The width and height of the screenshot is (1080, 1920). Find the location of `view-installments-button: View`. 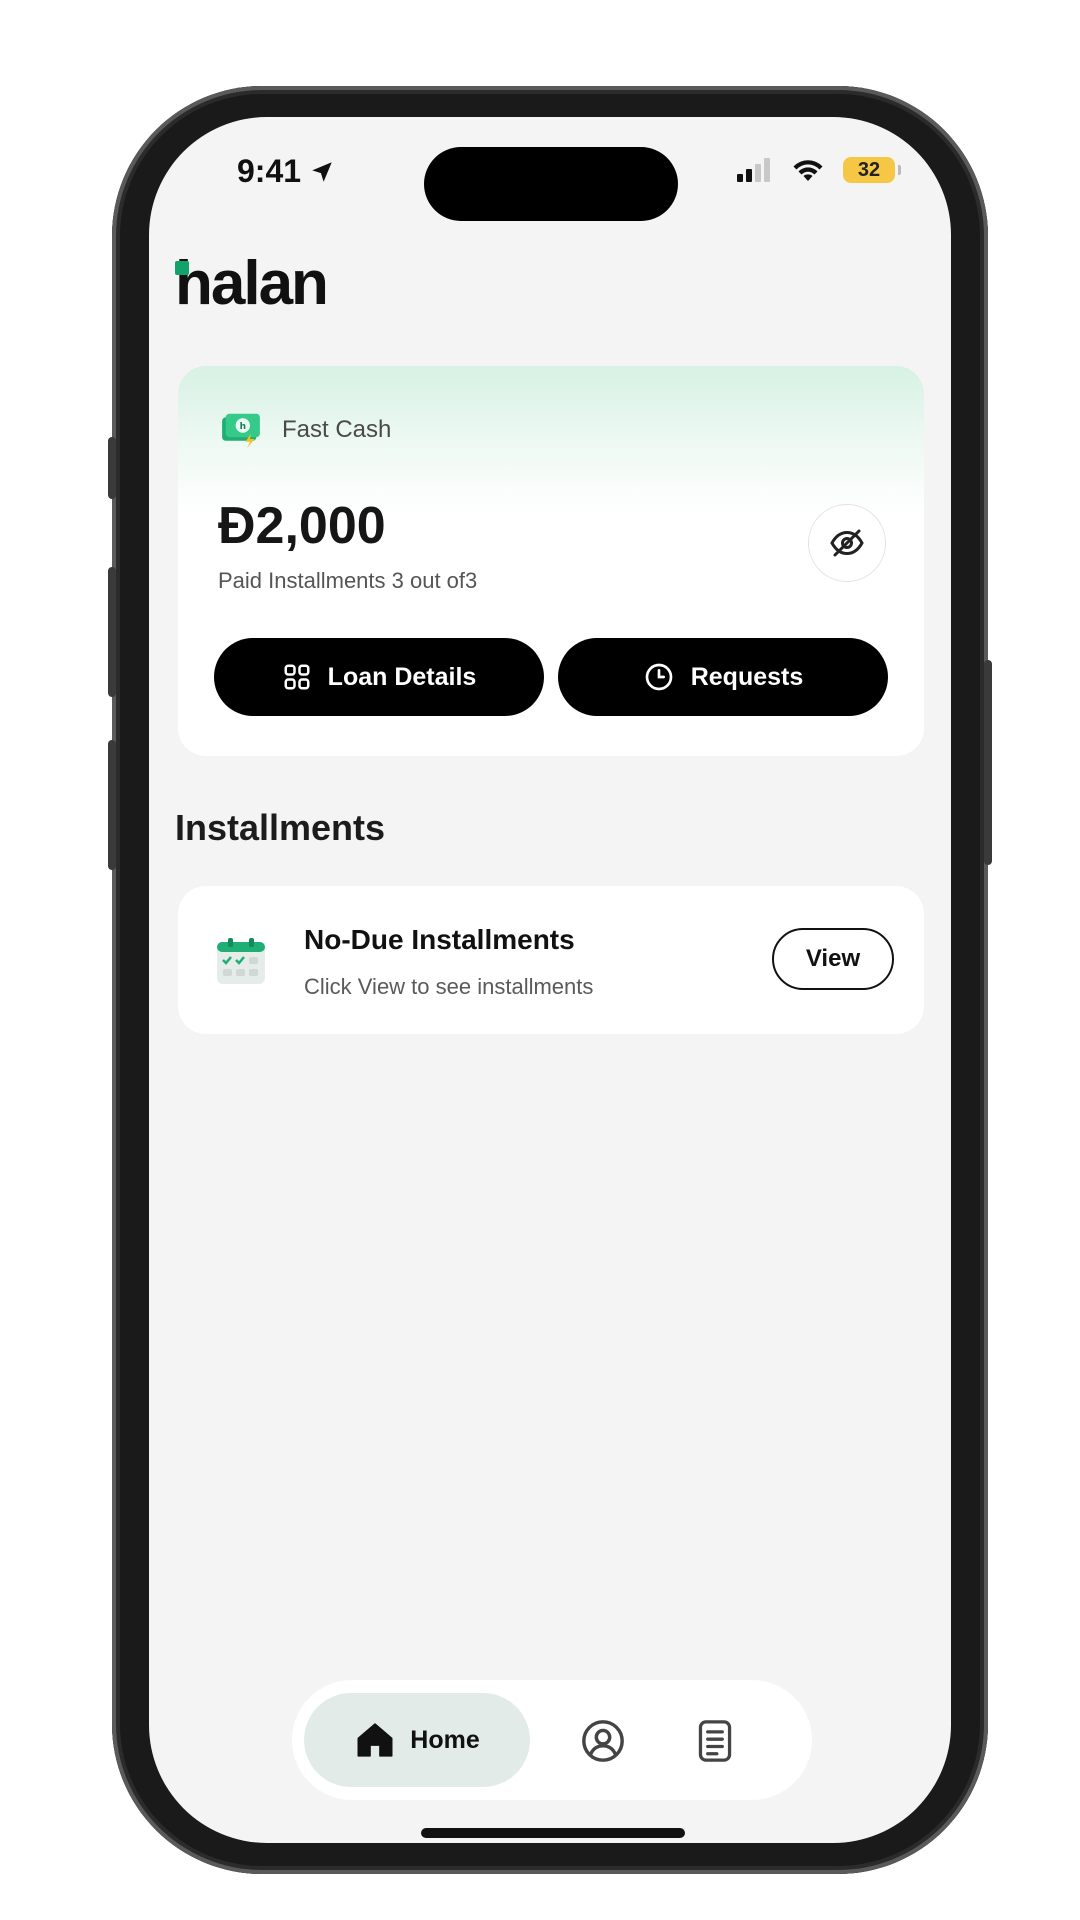

view-installments-button: View is located at coordinates (833, 959).